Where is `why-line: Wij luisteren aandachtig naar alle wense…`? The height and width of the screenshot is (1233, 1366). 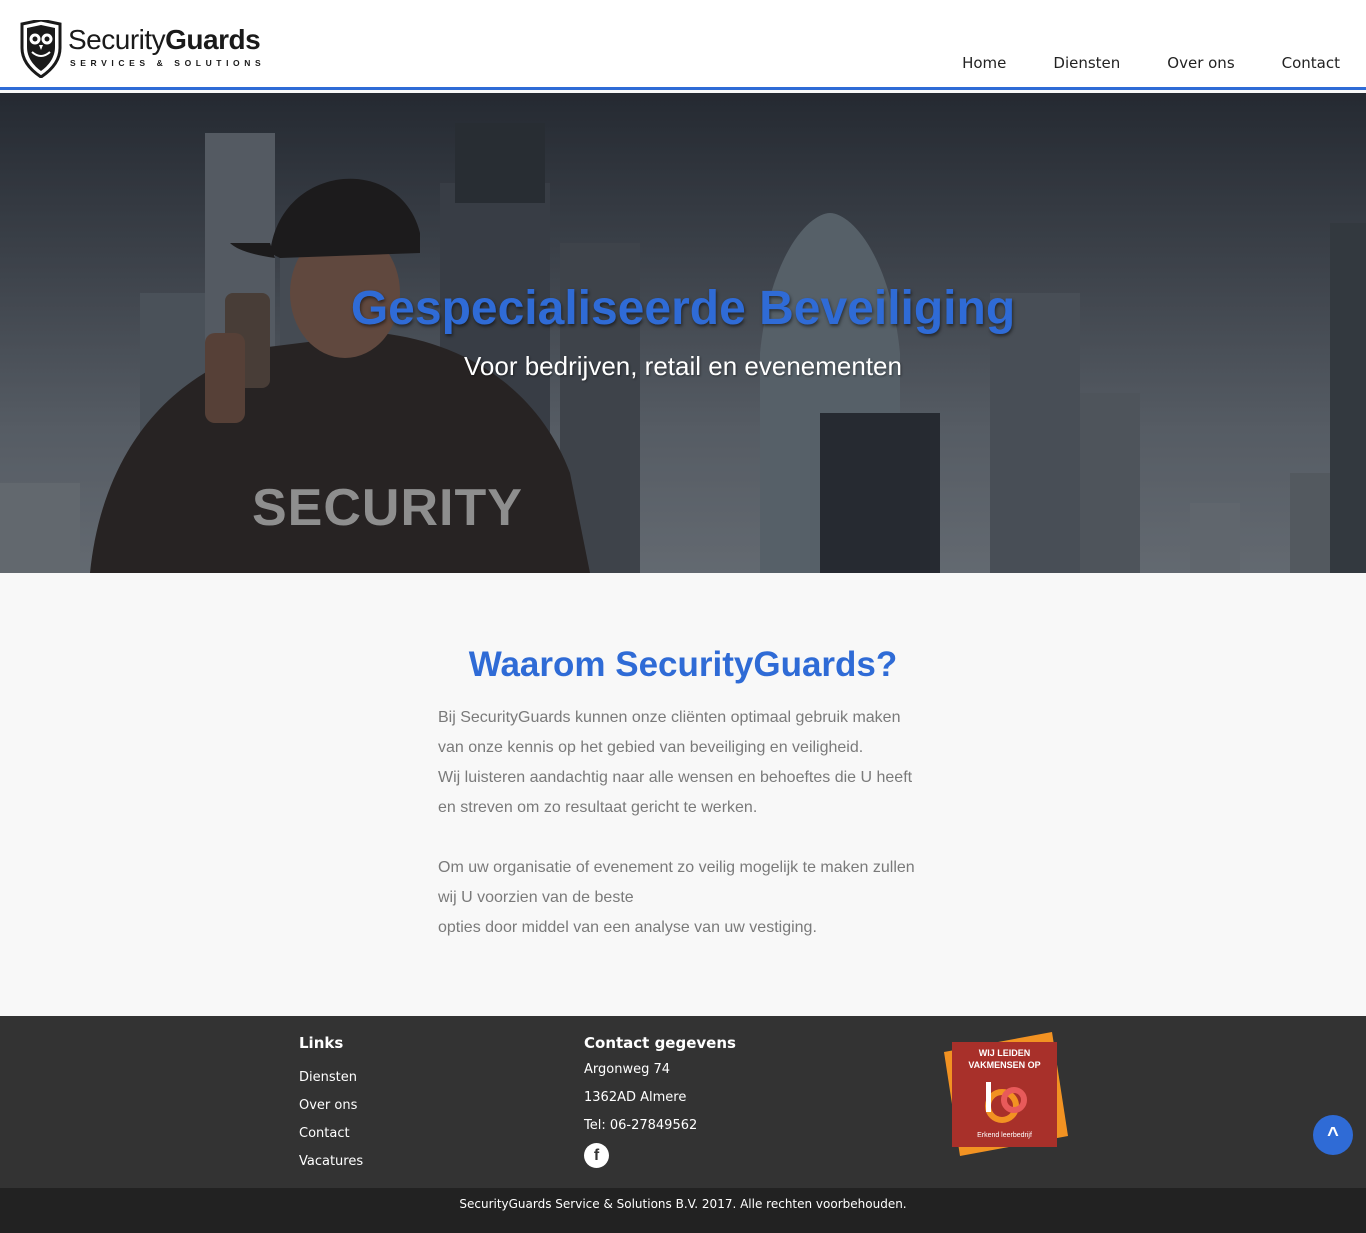
why-line: Wij luisteren aandachtig naar alle wense… is located at coordinates (675, 777).